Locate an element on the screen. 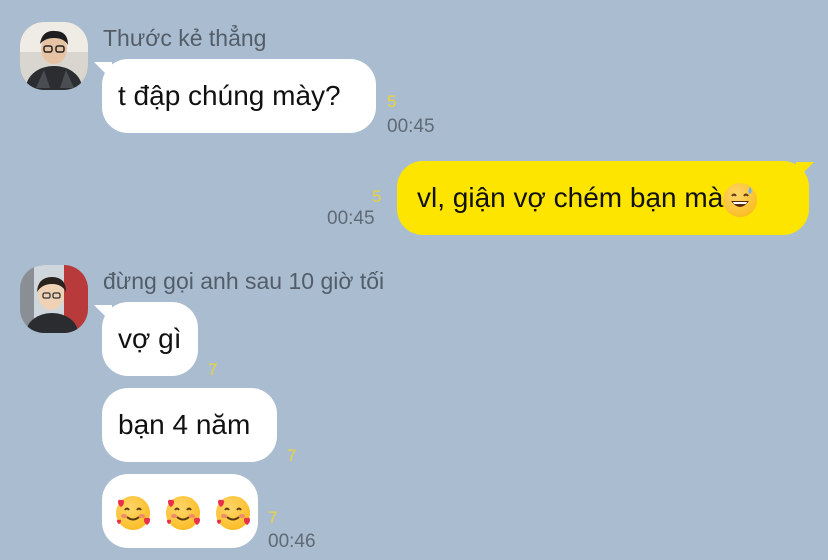 This screenshot has width=828, height=560. message-bubble-outgoing: vl, giận vợ chém bạn mà is located at coordinates (603, 198).